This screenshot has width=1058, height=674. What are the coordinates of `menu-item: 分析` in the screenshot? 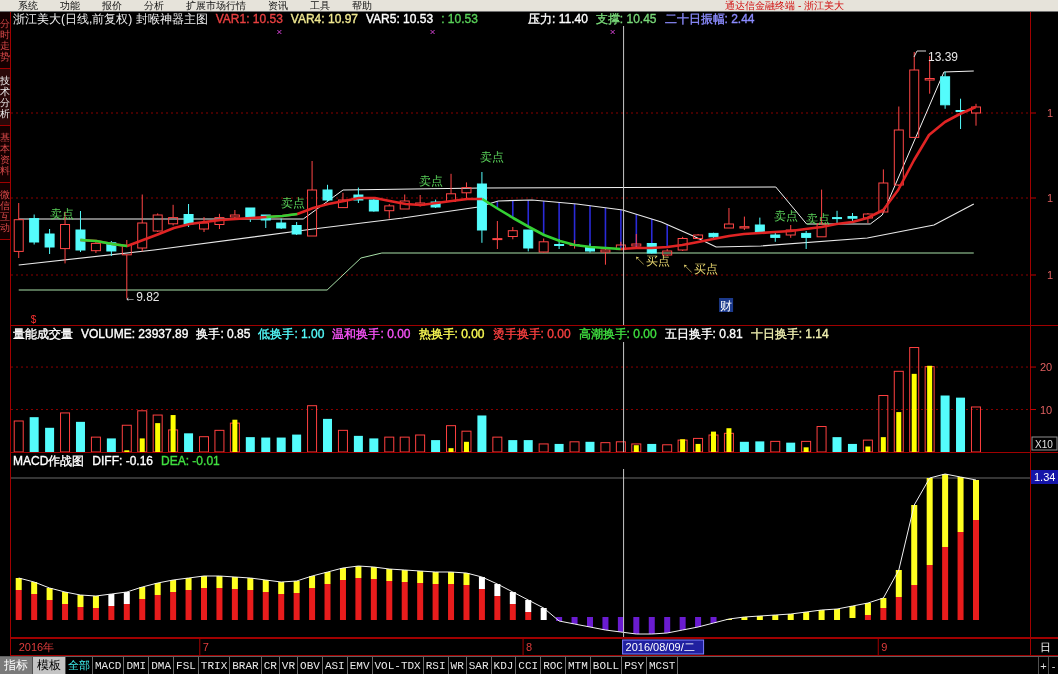 It's located at (154, 5).